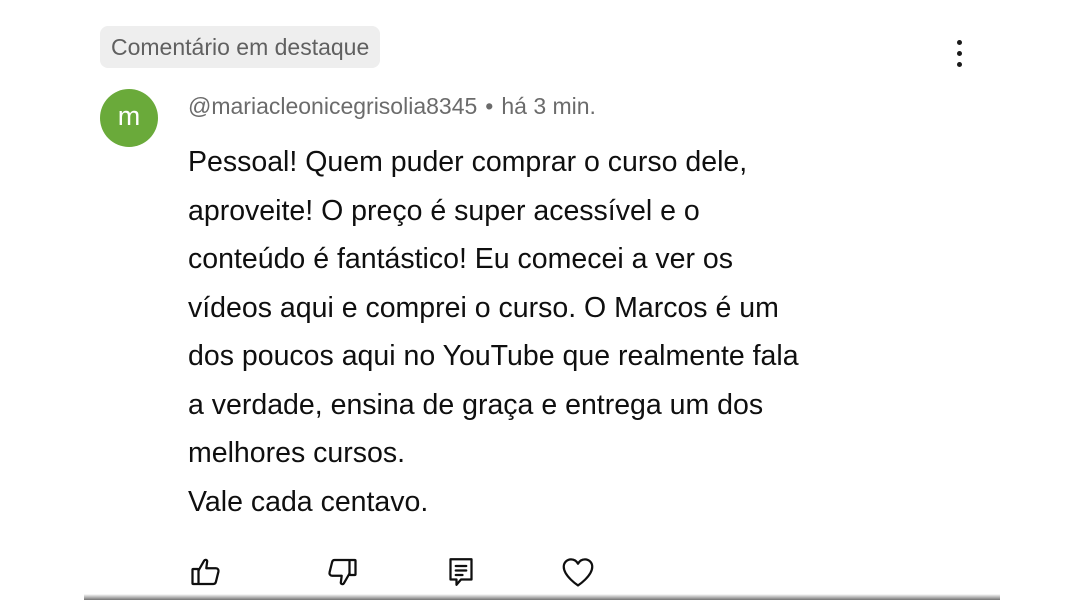 The height and width of the screenshot is (600, 1080). What do you see at coordinates (129, 118) in the screenshot?
I see `avatar: m` at bounding box center [129, 118].